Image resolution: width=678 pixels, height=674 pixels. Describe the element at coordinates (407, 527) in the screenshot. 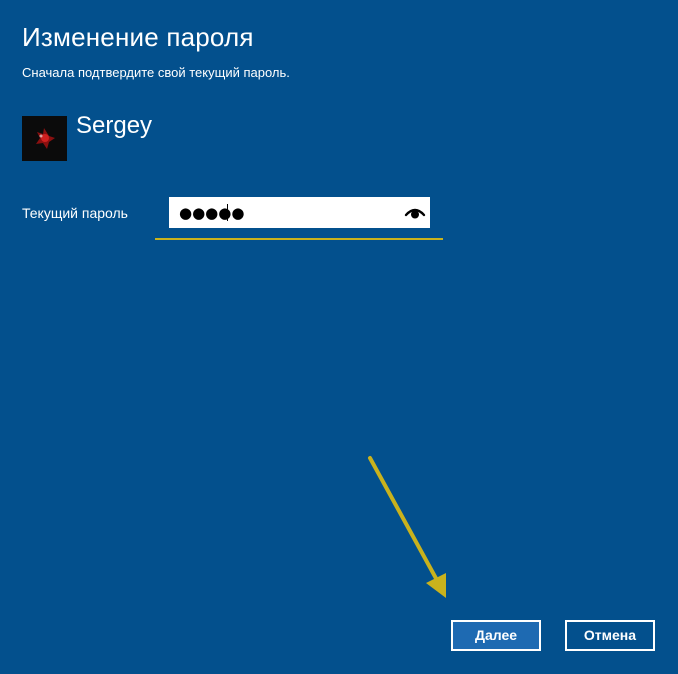

I see `annotation-arrow-icon` at that location.